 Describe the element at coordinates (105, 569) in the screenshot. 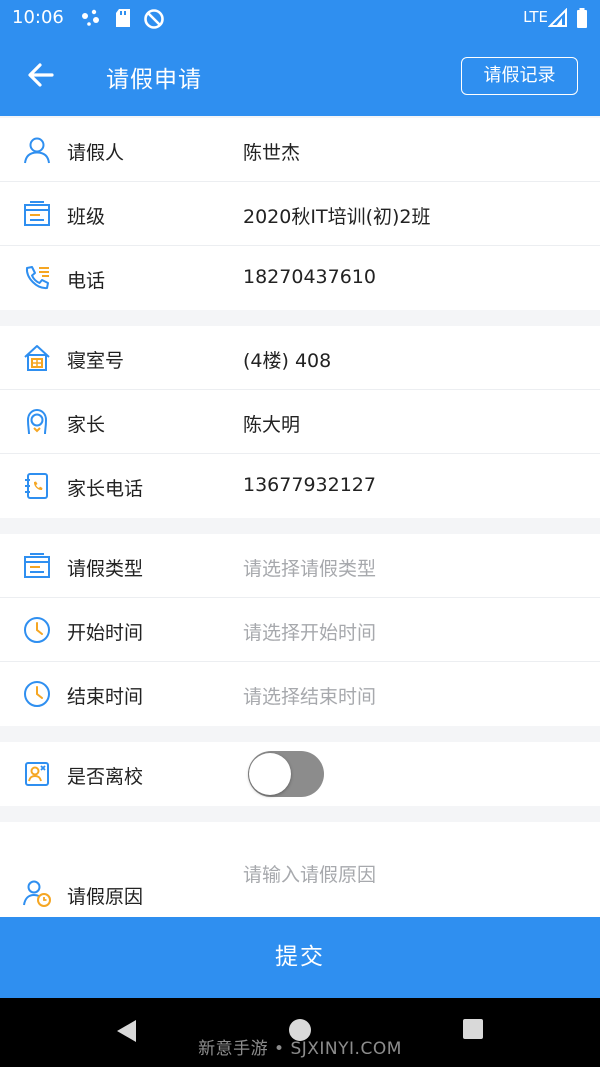

I see `field-label: 请假类型` at that location.